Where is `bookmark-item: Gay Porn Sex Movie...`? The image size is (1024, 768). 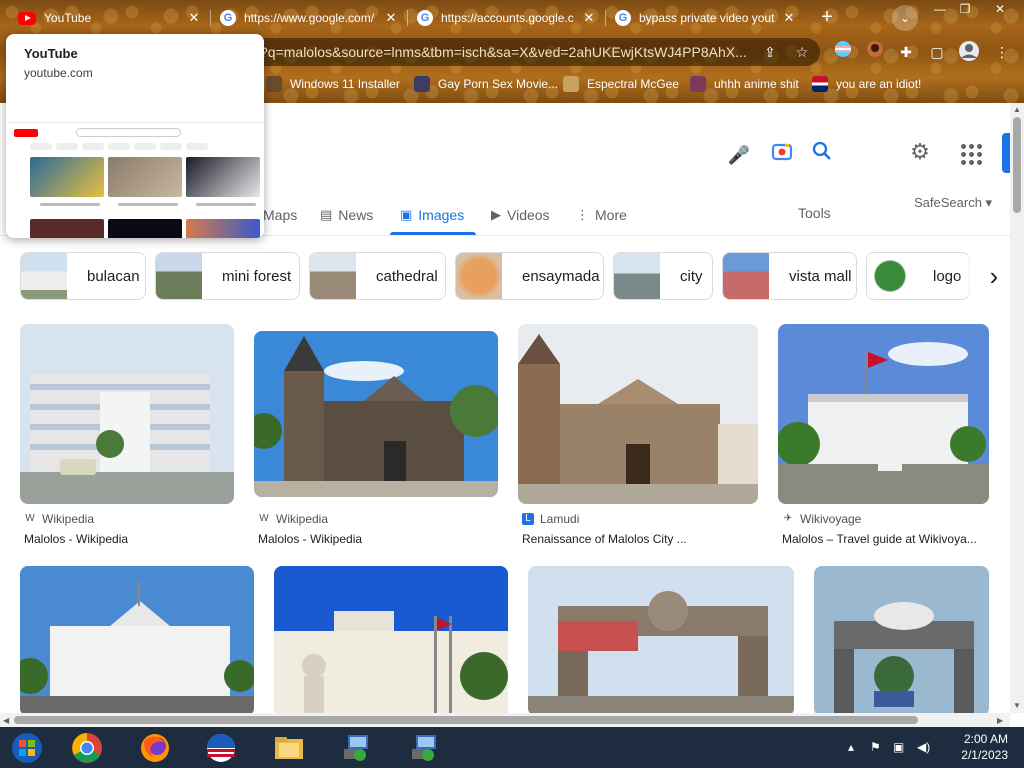
bookmark-item: Gay Porn Sex Movie... is located at coordinates (486, 84).